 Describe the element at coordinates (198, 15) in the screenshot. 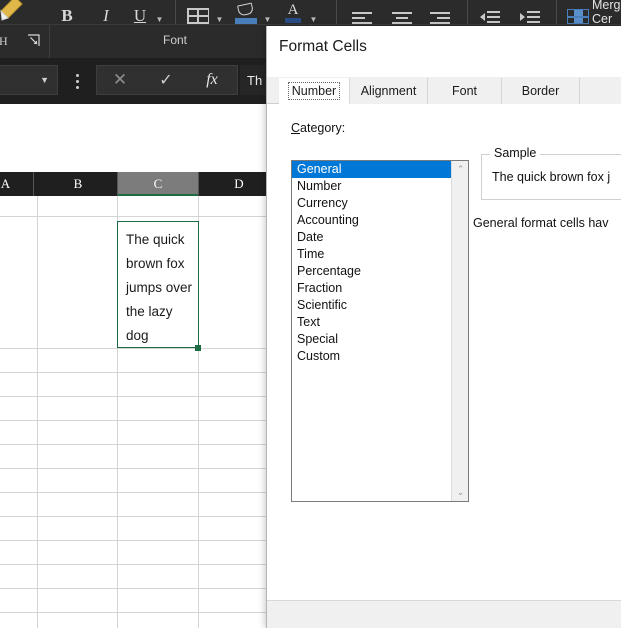

I see `borders-icon` at that location.